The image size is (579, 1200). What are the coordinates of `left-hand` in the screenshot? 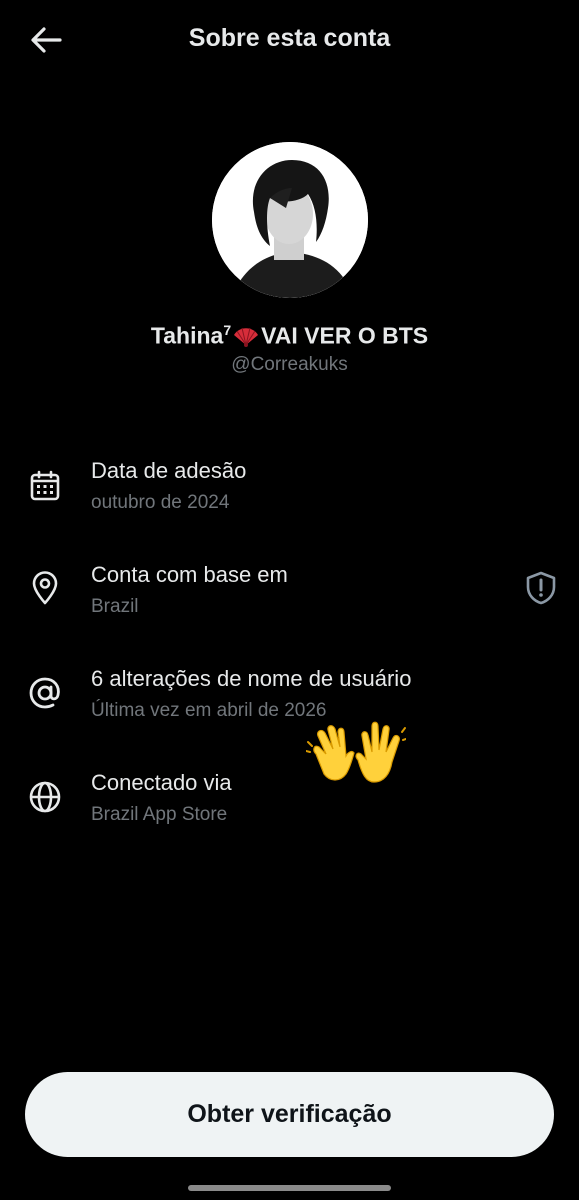 It's located at (334, 753).